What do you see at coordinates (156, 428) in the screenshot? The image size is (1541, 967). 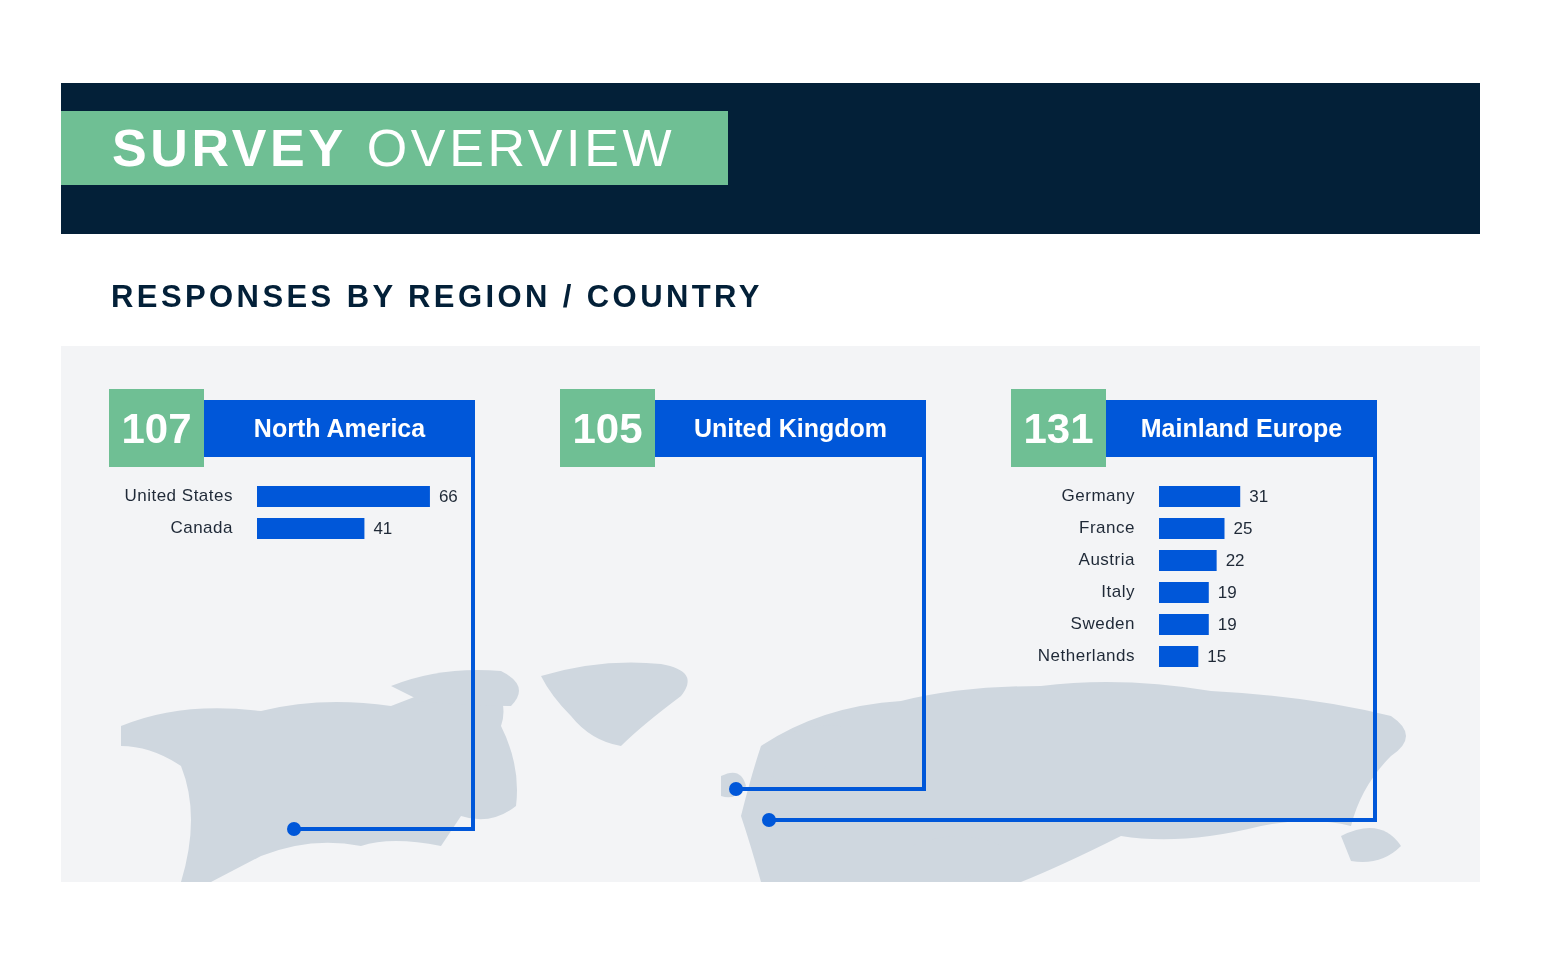 I see `count-badge: 107` at bounding box center [156, 428].